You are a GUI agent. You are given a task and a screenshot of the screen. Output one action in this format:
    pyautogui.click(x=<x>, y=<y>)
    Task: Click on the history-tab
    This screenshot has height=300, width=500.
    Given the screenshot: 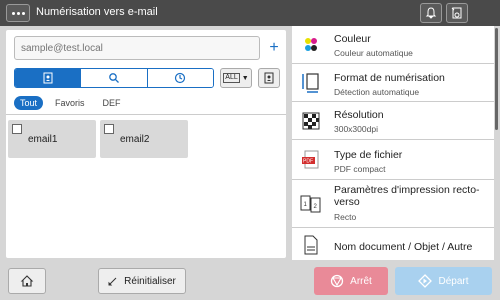 What is the action you would take?
    pyautogui.click(x=180, y=78)
    